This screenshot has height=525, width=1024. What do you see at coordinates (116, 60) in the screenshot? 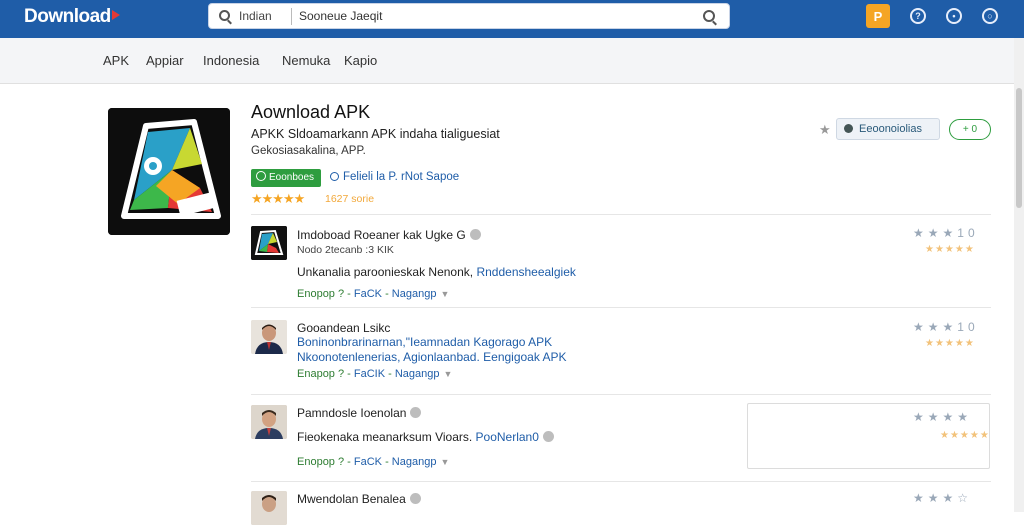
I see `nav-item-apk: APK` at bounding box center [116, 60].